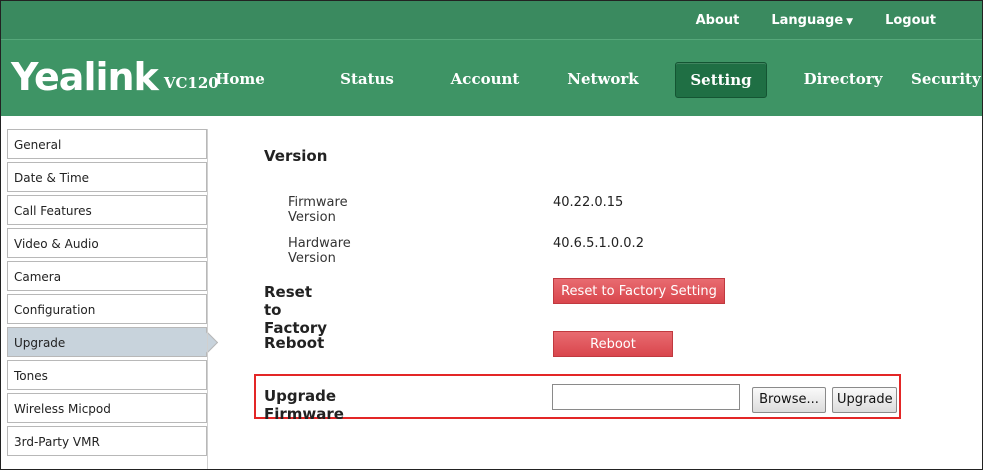 This screenshot has height=470, width=983. Describe the element at coordinates (721, 80) in the screenshot. I see `tab-setting: Setting` at that location.